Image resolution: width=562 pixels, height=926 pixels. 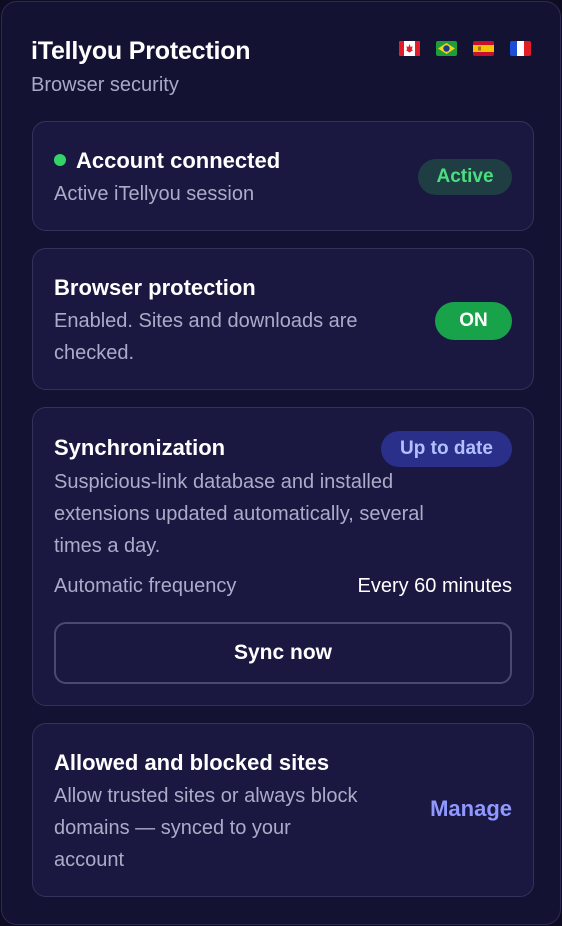 I want to click on status-badge: Active, so click(x=465, y=177).